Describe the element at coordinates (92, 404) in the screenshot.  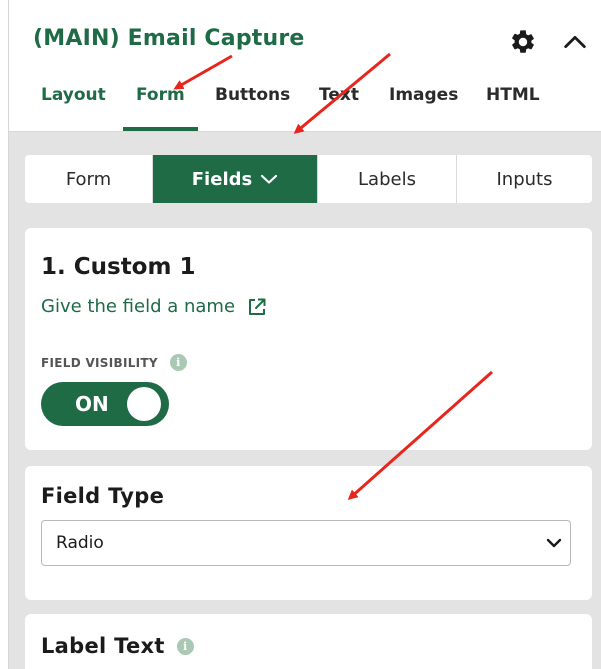
I see `toggle-label: ON` at that location.